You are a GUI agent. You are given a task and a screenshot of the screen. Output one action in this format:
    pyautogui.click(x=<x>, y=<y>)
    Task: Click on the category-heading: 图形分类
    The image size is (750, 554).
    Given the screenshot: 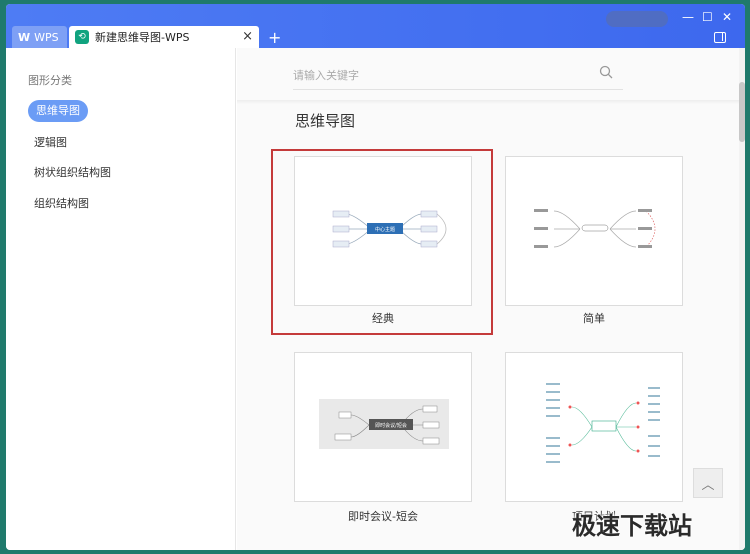 What is the action you would take?
    pyautogui.click(x=50, y=80)
    